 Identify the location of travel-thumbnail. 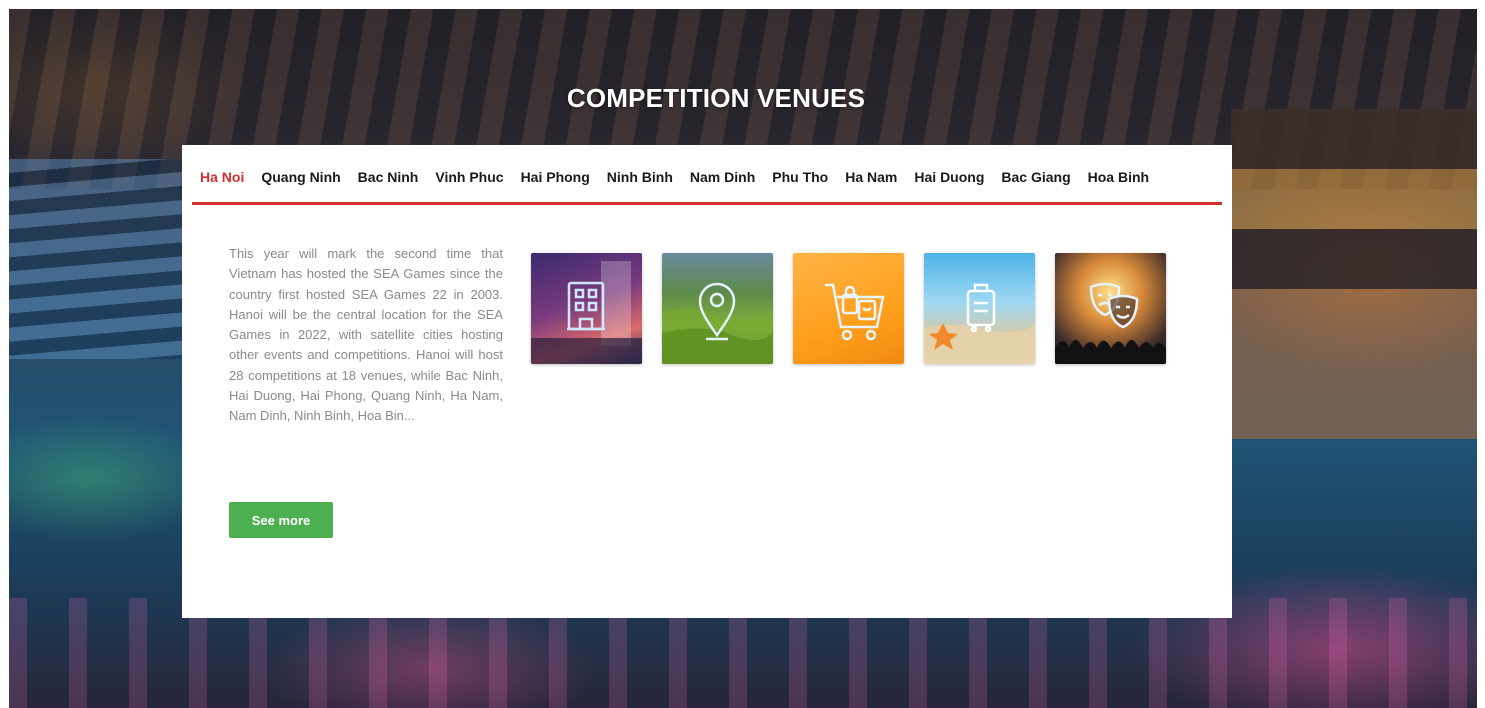
(979, 308).